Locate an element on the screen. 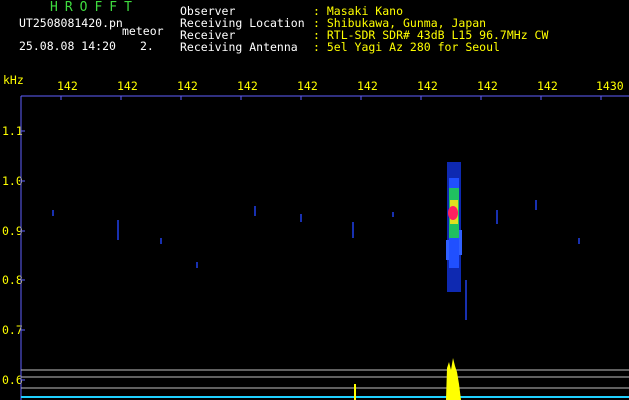  x-axis-ticks is located at coordinates (331, 98).